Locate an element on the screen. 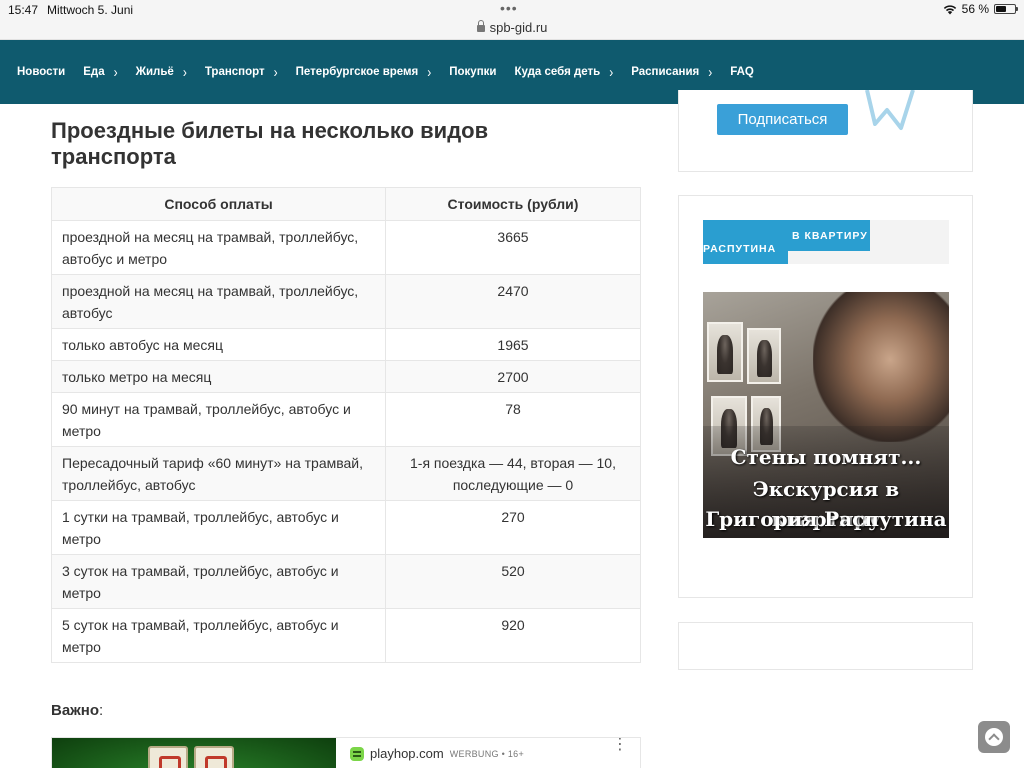 The image size is (1024, 768). nav-item: Новости is located at coordinates (41, 72).